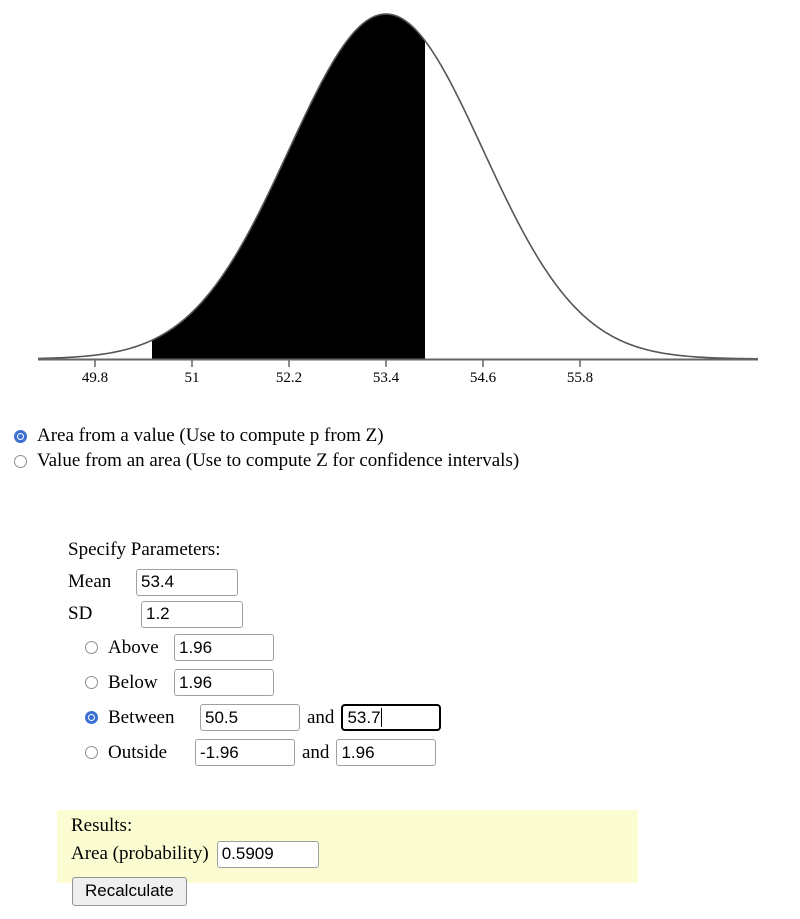  Describe the element at coordinates (483, 378) in the screenshot. I see `x-axis-tick-label: 54.6` at that location.